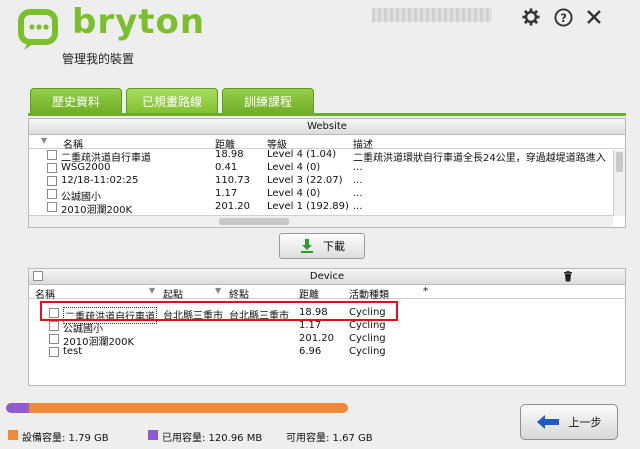  Describe the element at coordinates (232, 180) in the screenshot. I see `route-distance: 110.73` at that location.